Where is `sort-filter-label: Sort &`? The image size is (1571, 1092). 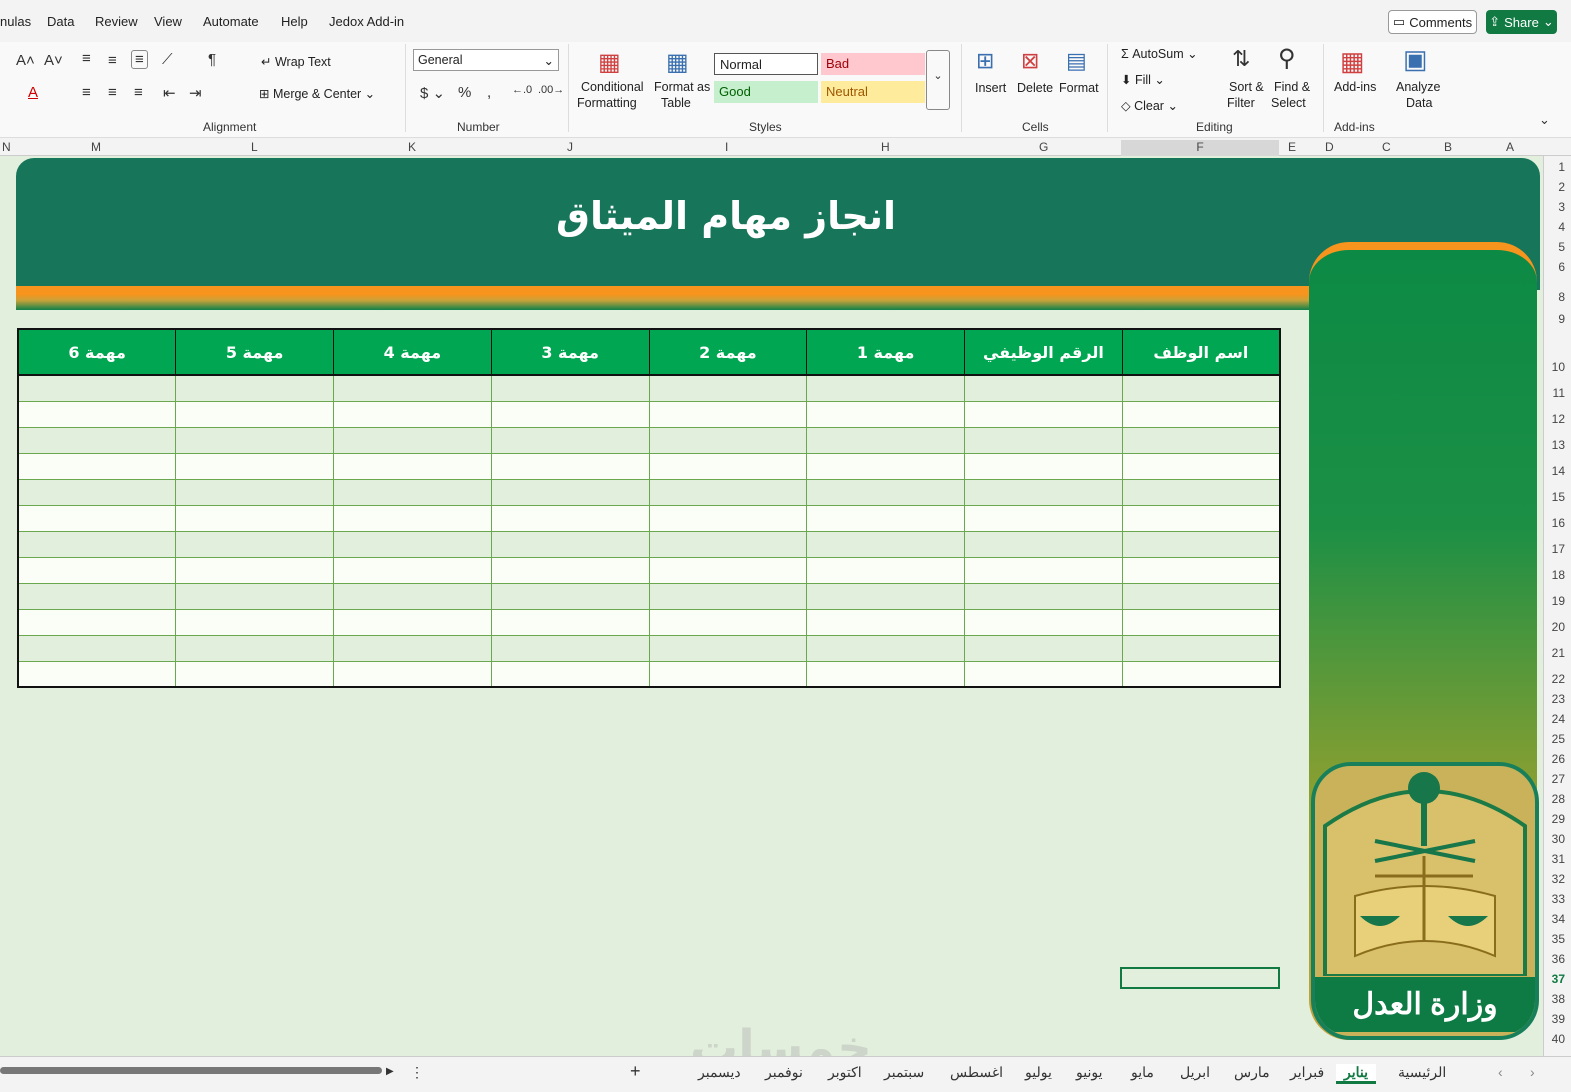
sort-filter-label: Sort & is located at coordinates (1246, 87).